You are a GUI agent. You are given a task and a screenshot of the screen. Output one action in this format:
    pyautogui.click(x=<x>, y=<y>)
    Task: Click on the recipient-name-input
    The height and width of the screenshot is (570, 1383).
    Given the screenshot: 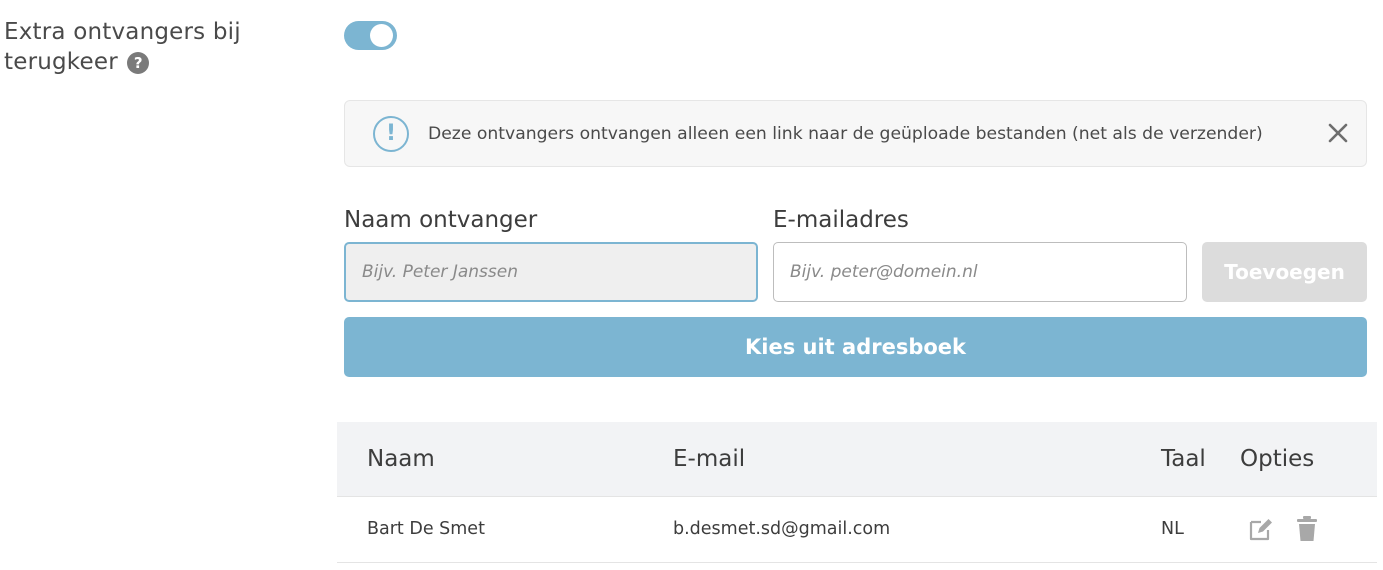 What is the action you would take?
    pyautogui.click(x=551, y=272)
    